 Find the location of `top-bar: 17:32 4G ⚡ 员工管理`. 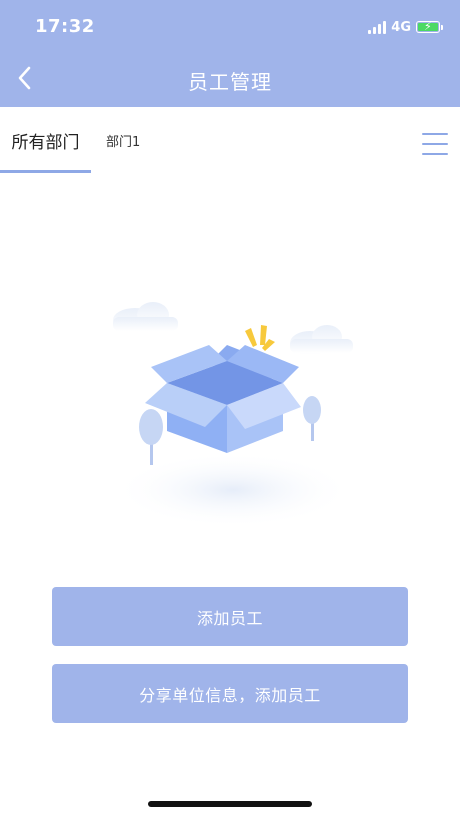

top-bar: 17:32 4G ⚡ 员工管理 is located at coordinates (230, 53).